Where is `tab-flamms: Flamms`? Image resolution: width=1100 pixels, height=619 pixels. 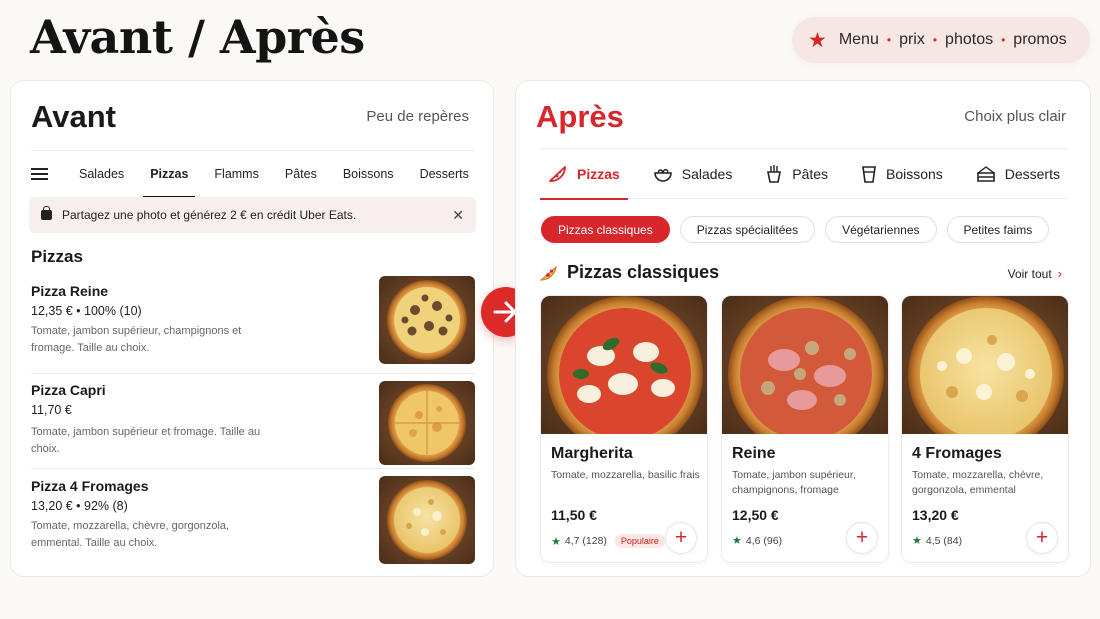
tab-flamms: Flamms is located at coordinates (236, 174).